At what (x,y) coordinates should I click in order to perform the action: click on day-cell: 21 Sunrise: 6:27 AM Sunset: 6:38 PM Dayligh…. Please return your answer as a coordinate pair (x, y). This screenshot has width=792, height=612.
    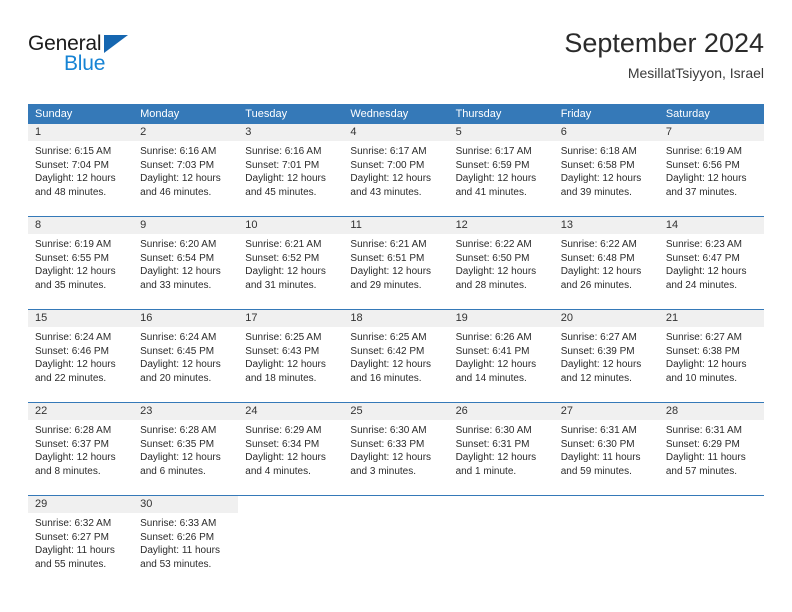
    Looking at the image, I should click on (711, 350).